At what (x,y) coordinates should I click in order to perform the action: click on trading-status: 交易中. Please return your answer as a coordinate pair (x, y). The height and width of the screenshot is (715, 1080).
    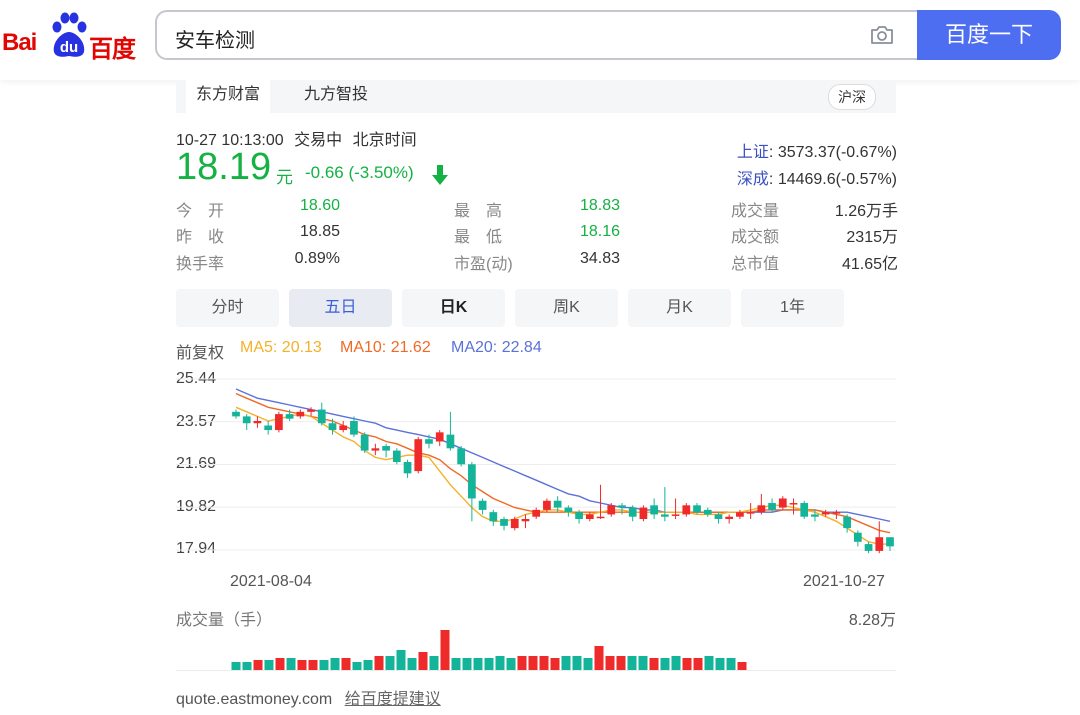
    Looking at the image, I should click on (318, 140).